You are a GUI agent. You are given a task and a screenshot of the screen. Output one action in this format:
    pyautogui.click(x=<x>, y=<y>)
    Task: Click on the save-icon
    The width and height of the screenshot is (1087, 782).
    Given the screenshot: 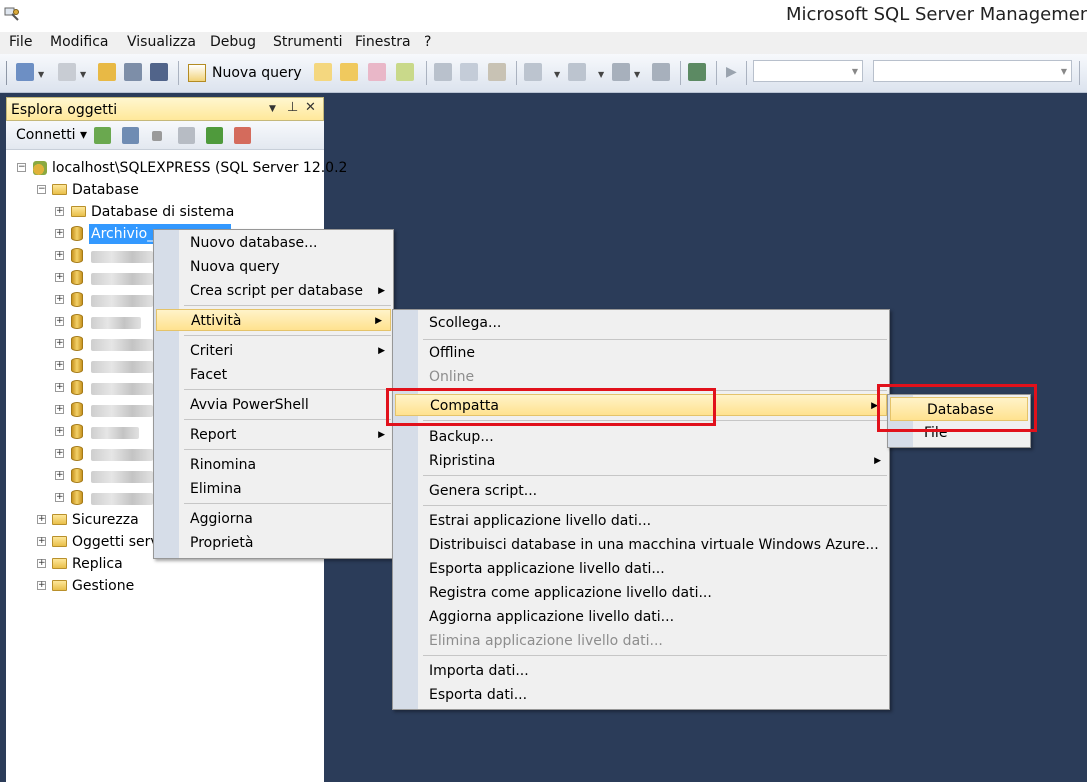 What is the action you would take?
    pyautogui.click(x=133, y=72)
    